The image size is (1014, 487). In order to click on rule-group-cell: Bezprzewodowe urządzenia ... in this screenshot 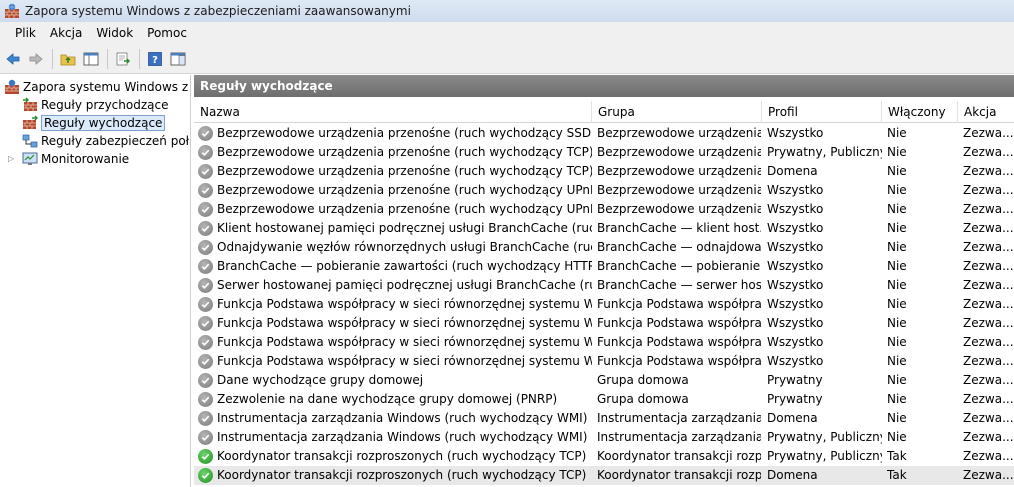, I will do `click(679, 152)`.